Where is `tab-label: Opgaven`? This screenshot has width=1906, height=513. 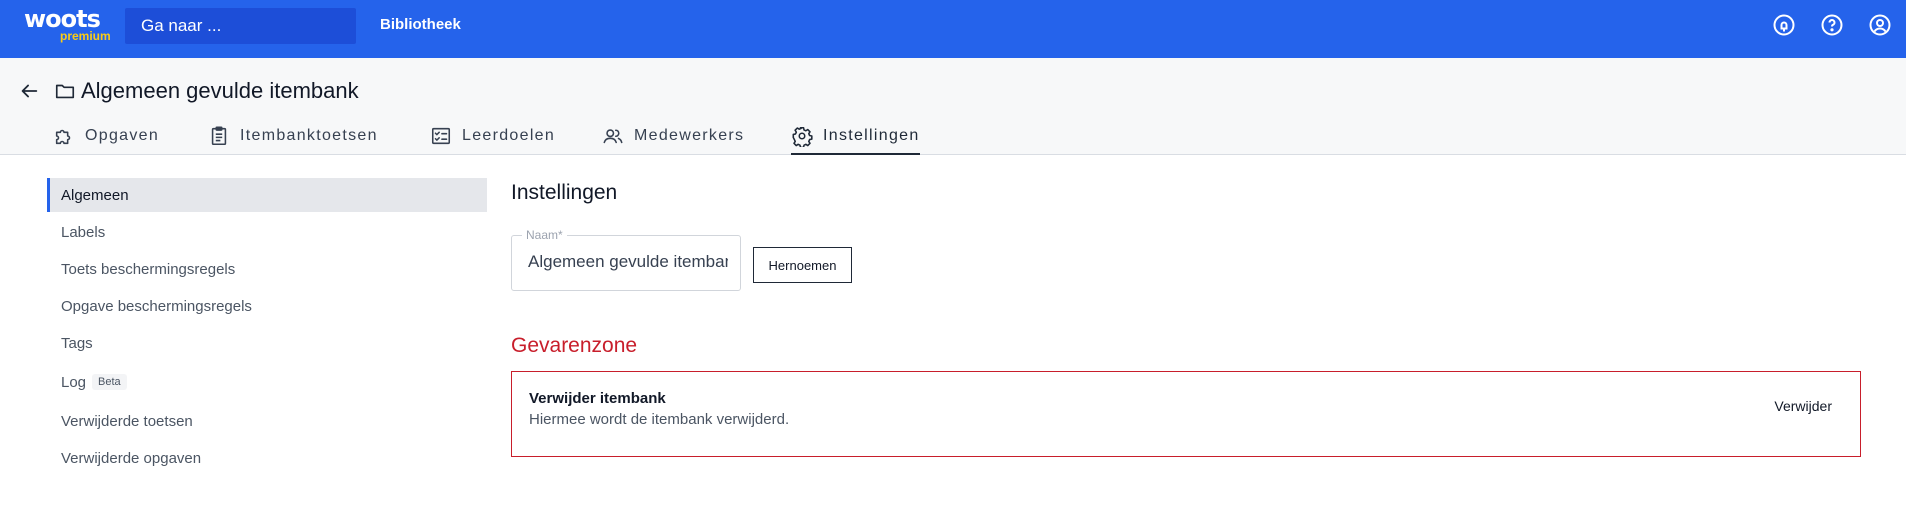
tab-label: Opgaven is located at coordinates (122, 135).